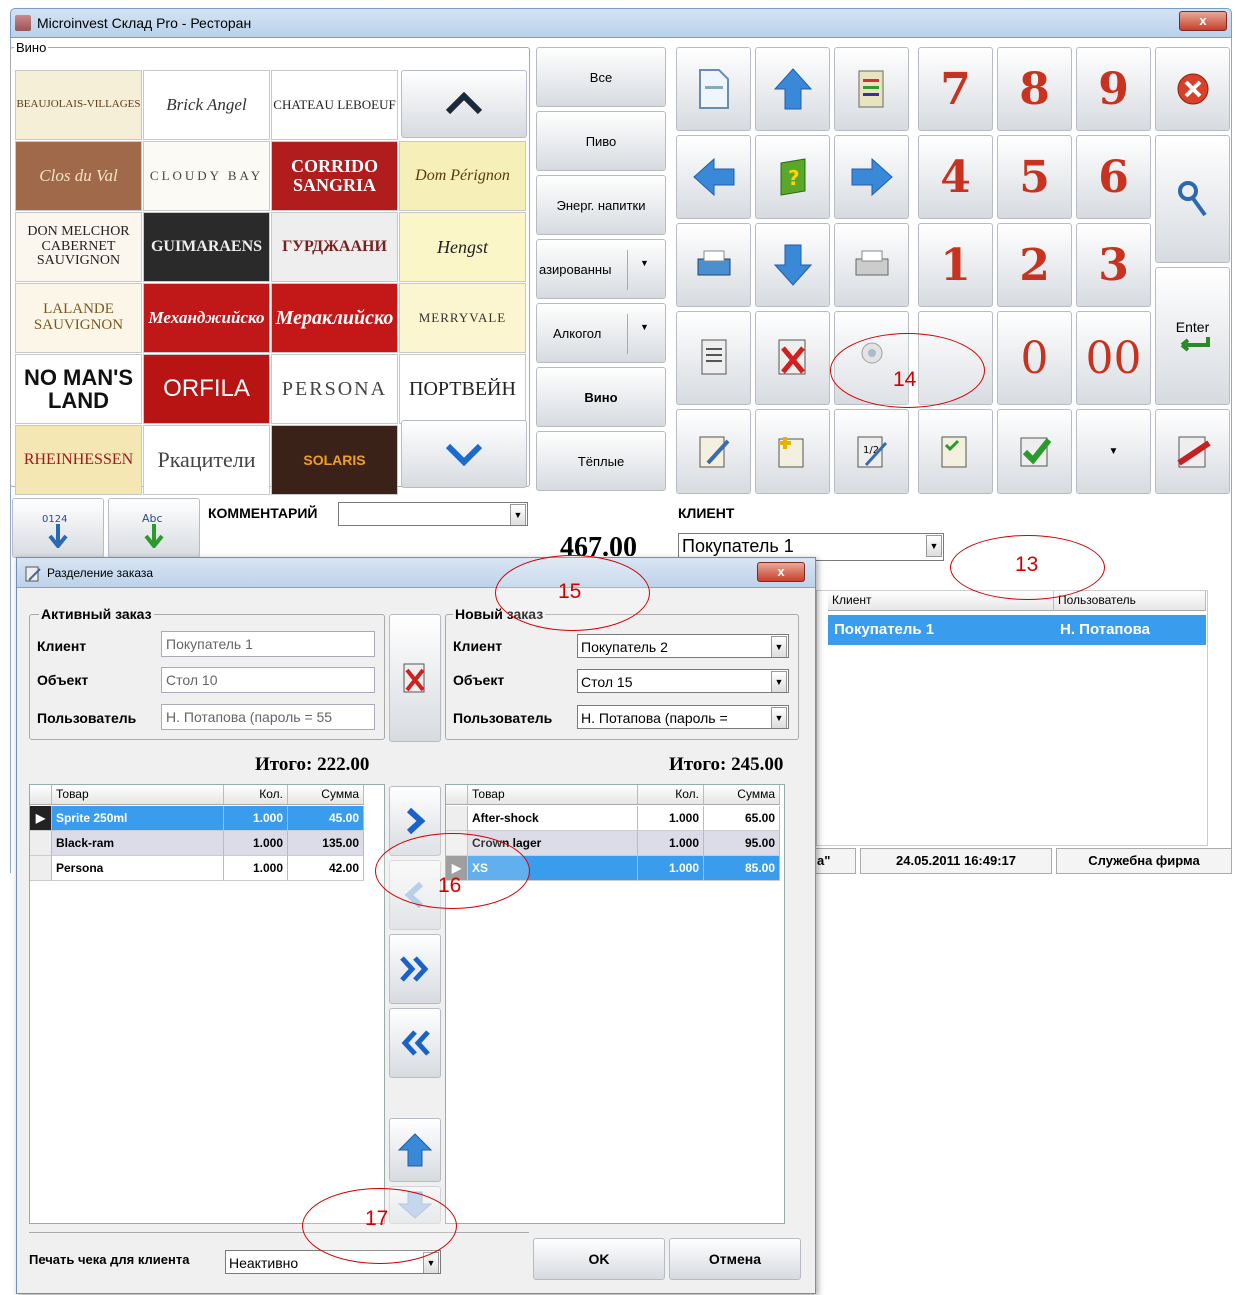 The width and height of the screenshot is (1235, 1295). What do you see at coordinates (601, 205) in the screenshot?
I see `category-energy-button: Энерг. напитки` at bounding box center [601, 205].